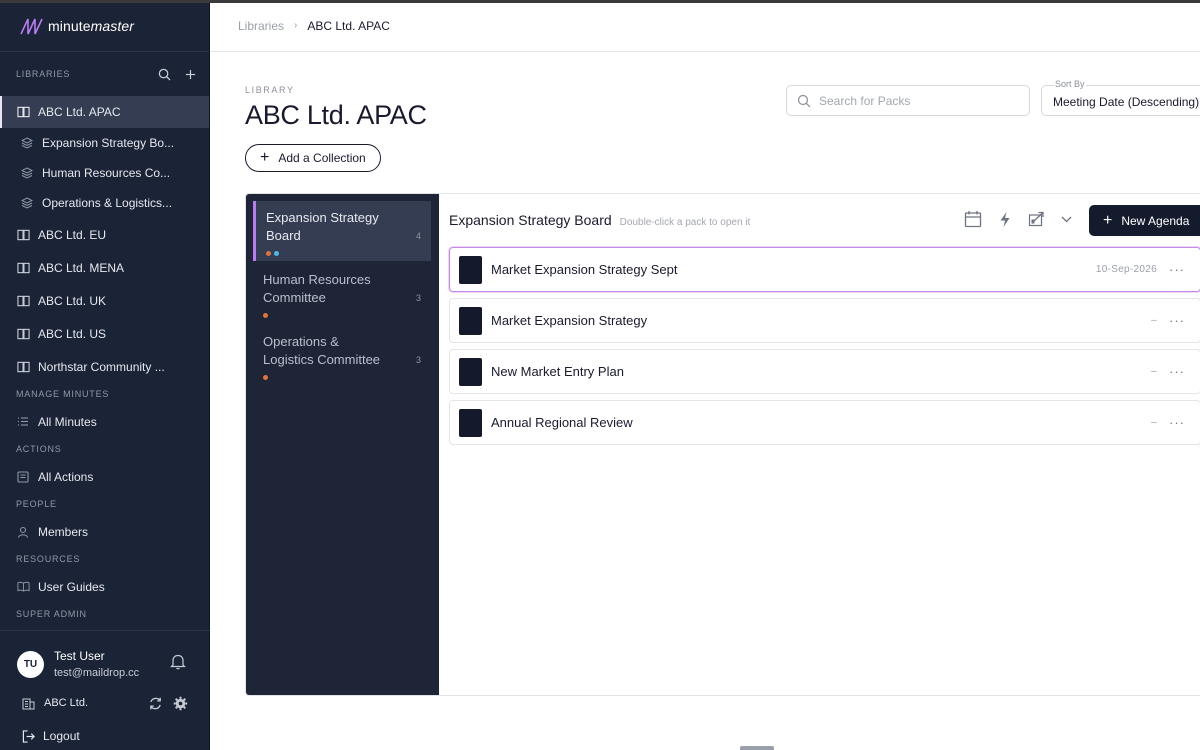 Image resolution: width=1200 pixels, height=750 pixels. I want to click on sidebar-item-user-guides: User Guides, so click(104, 586).